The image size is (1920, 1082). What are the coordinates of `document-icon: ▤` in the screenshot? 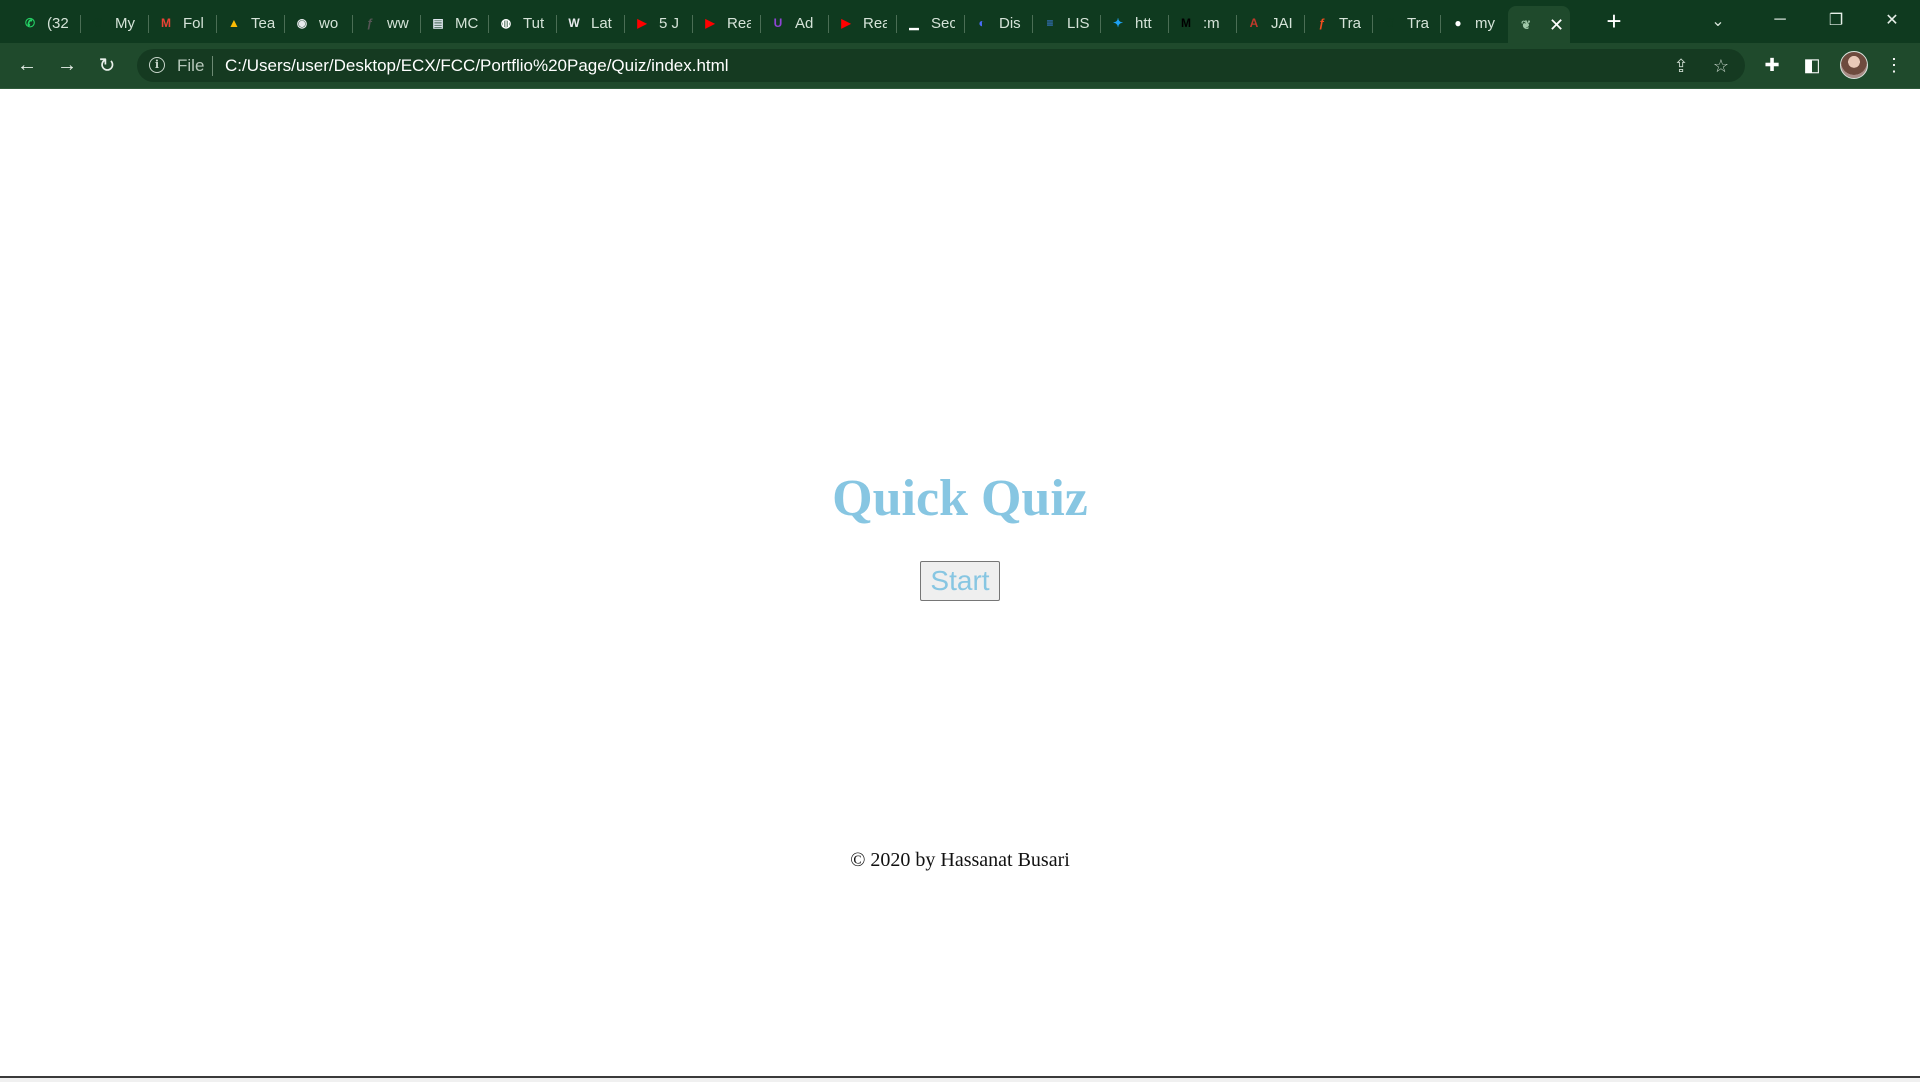 It's located at (438, 23).